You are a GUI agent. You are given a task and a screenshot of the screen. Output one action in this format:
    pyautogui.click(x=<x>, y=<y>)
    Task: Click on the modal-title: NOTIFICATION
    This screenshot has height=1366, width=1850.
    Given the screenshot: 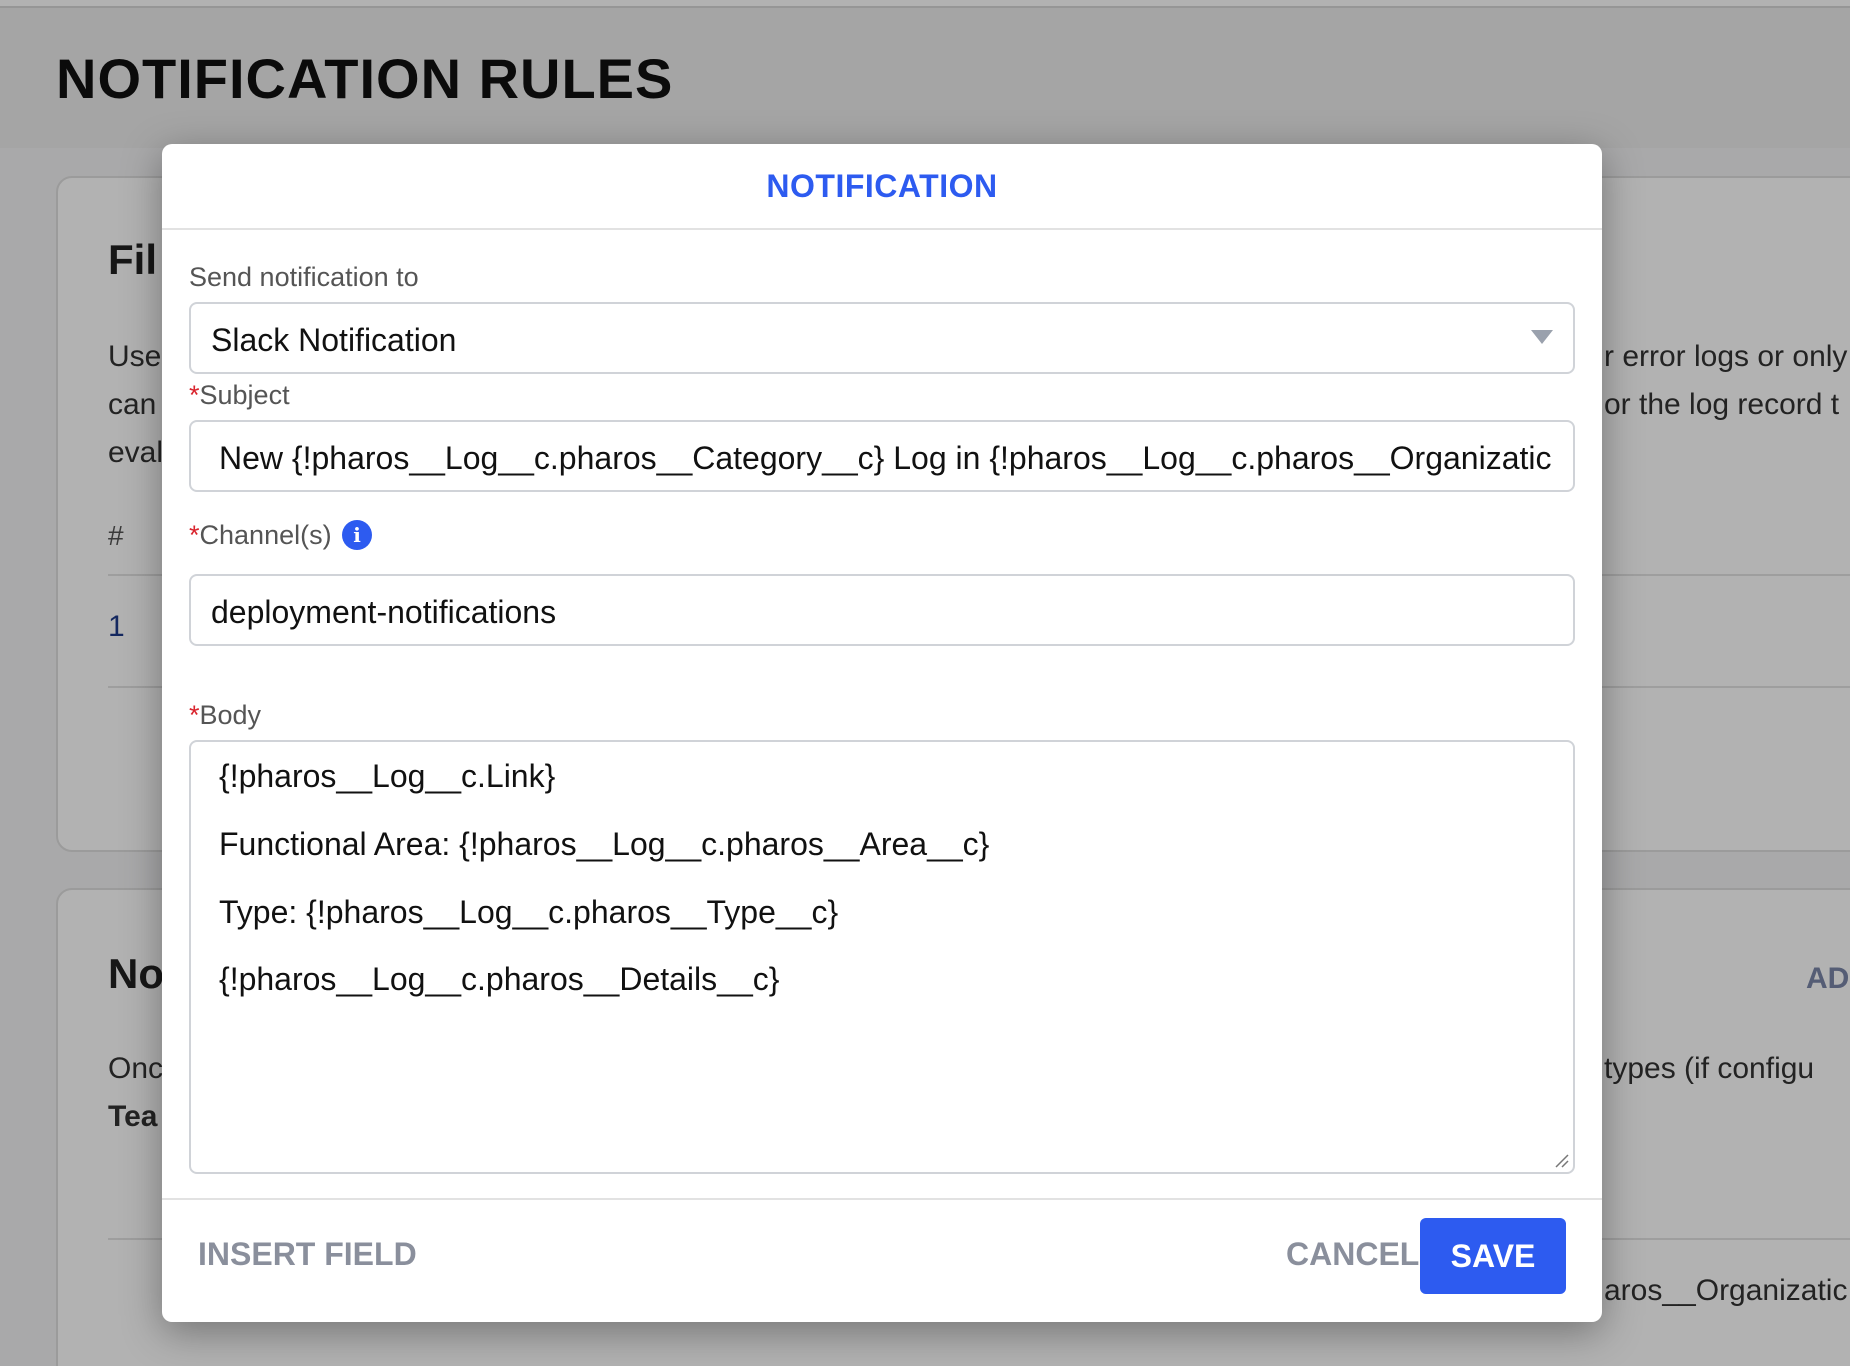 What is the action you would take?
    pyautogui.click(x=882, y=185)
    